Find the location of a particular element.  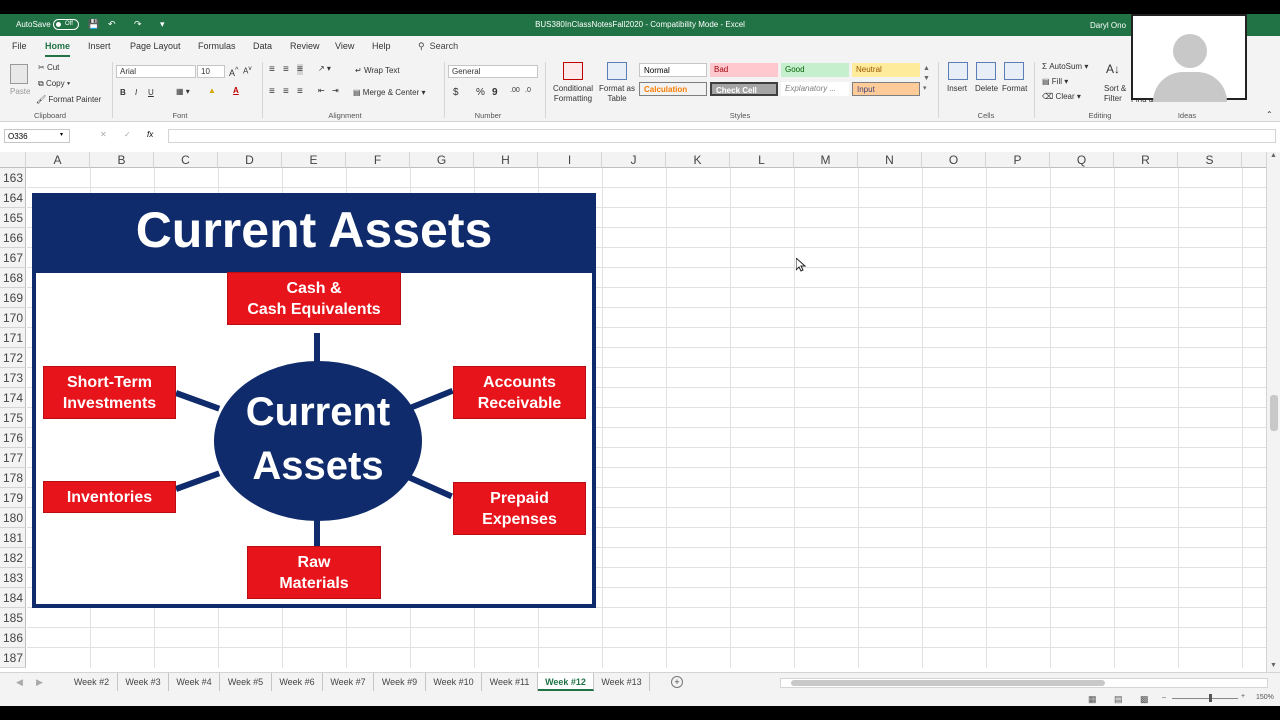

conditional-formatting-icon is located at coordinates (573, 71).